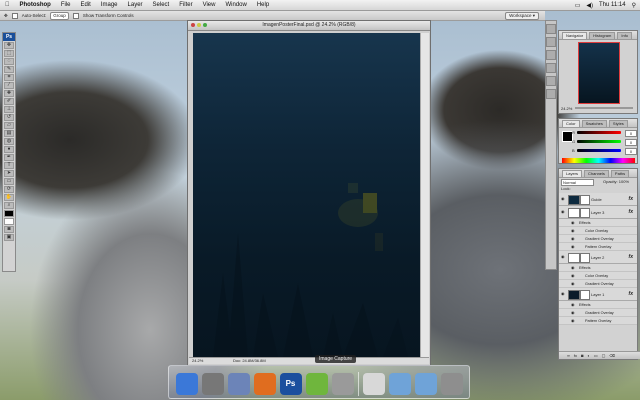 Image resolution: width=640 pixels, height=400 pixels. What do you see at coordinates (612, 5) in the screenshot?
I see `menu-clock: Thu 11:14` at bounding box center [612, 5].